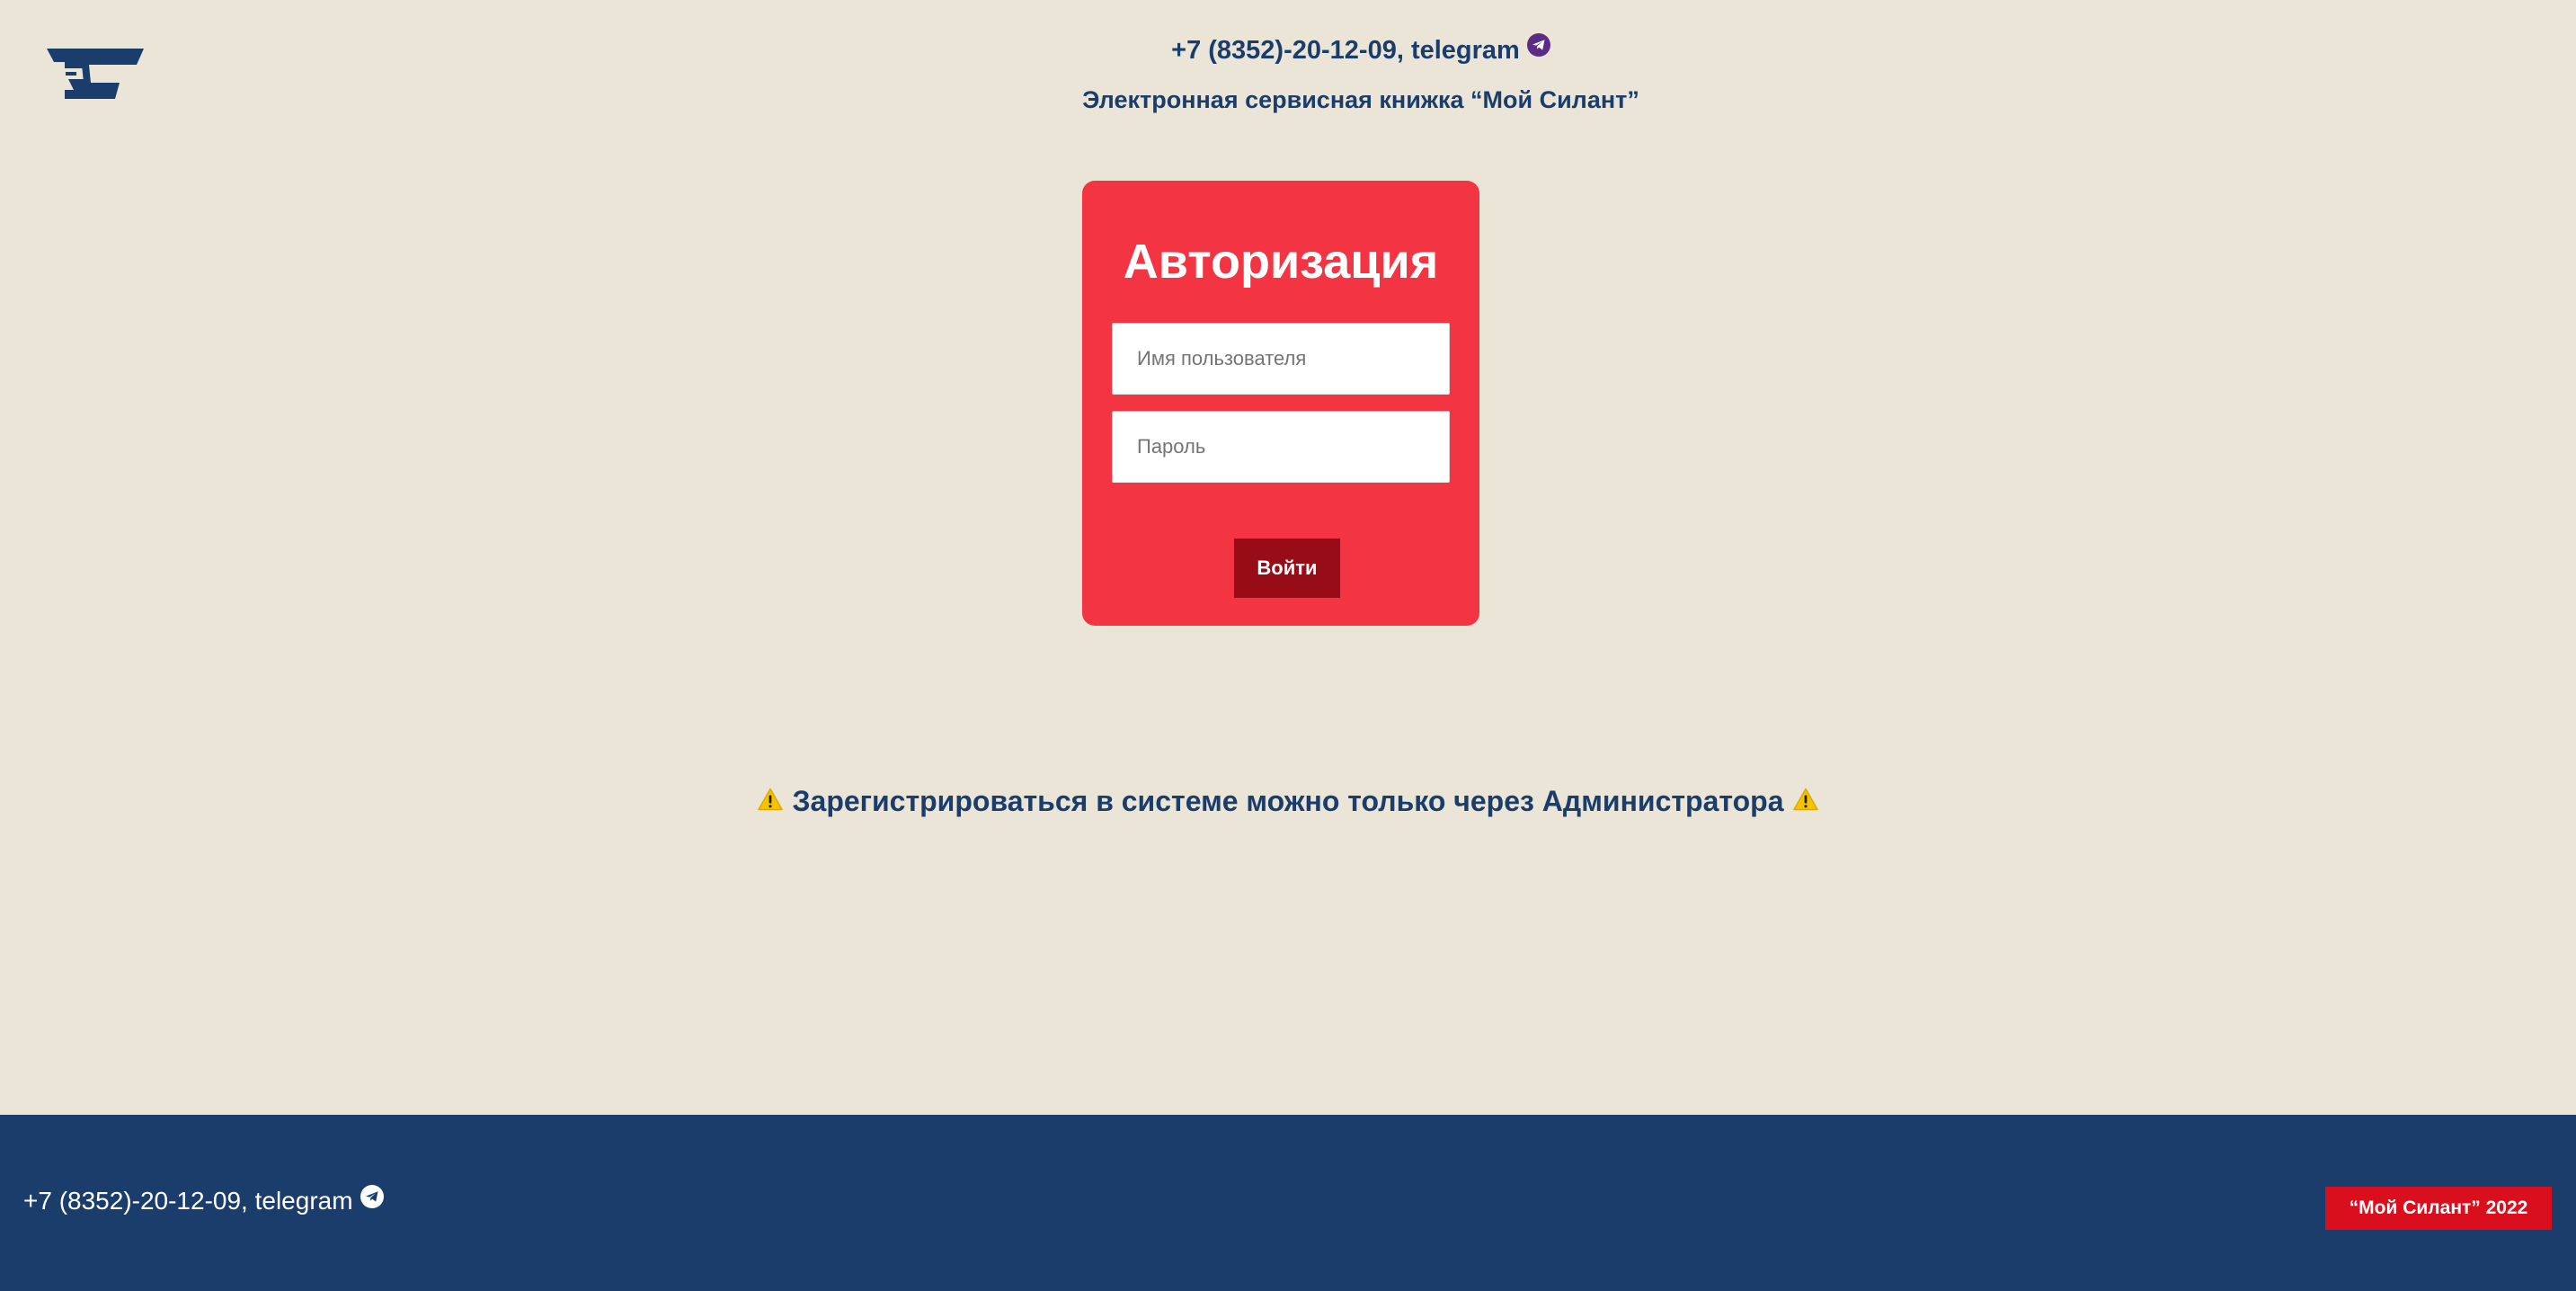  What do you see at coordinates (1281, 359) in the screenshot?
I see `username-input` at bounding box center [1281, 359].